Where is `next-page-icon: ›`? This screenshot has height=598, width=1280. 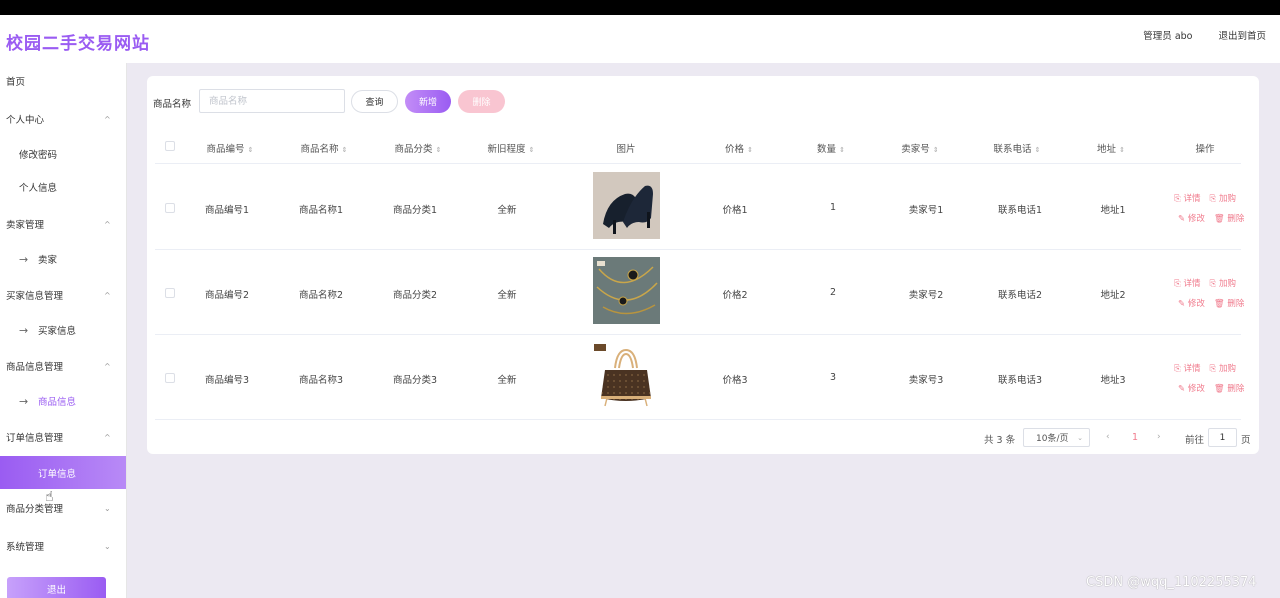 next-page-icon: › is located at coordinates (1159, 437).